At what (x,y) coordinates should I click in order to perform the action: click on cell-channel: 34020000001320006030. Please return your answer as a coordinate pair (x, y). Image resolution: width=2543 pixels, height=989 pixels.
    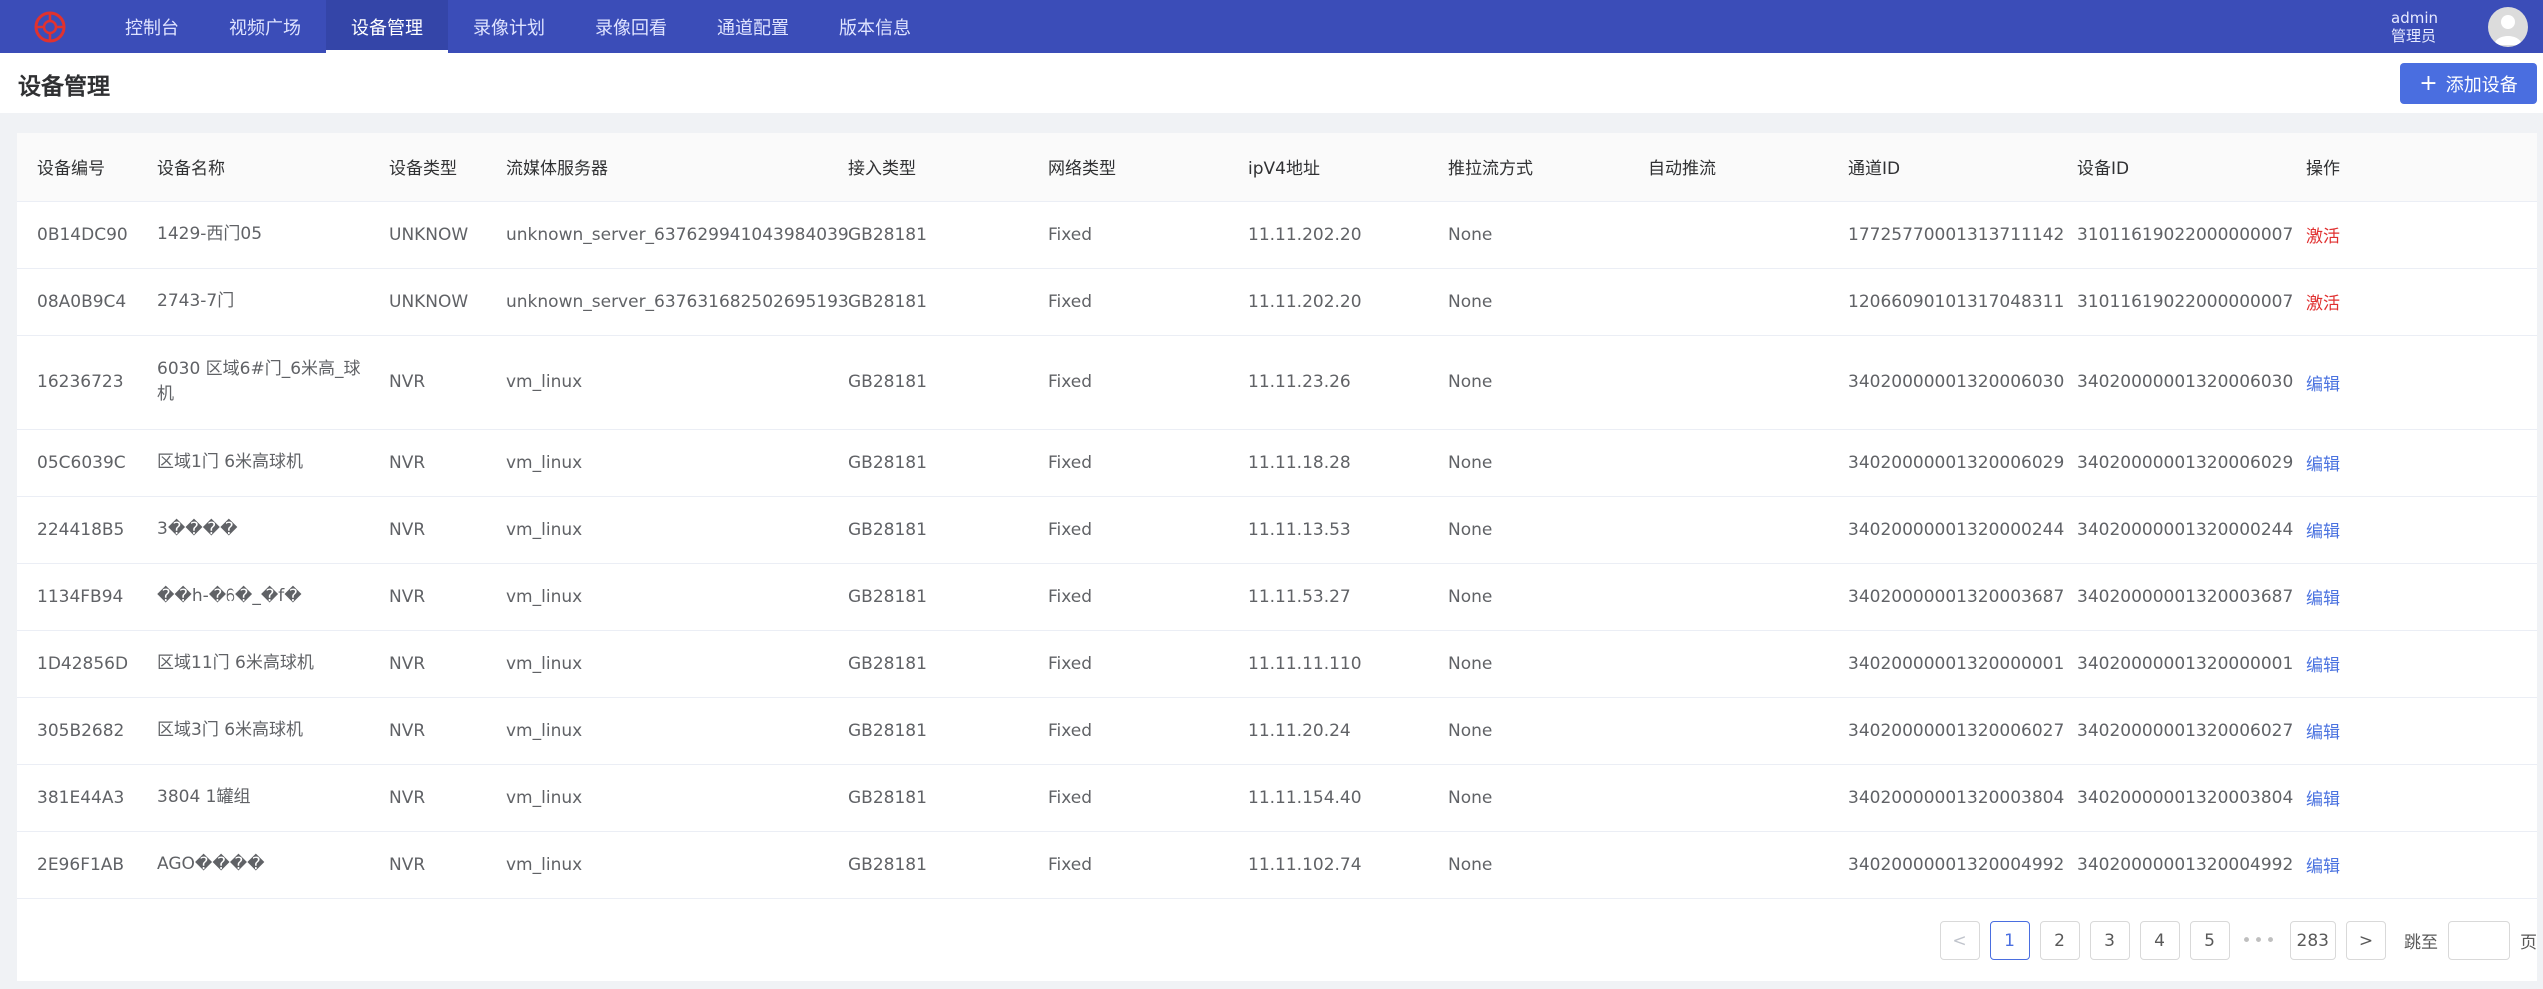
    Looking at the image, I should click on (1946, 382).